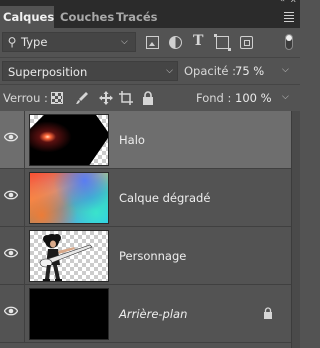 This screenshot has height=348, width=320. I want to click on filter-kind-label: Type, so click(34, 42).